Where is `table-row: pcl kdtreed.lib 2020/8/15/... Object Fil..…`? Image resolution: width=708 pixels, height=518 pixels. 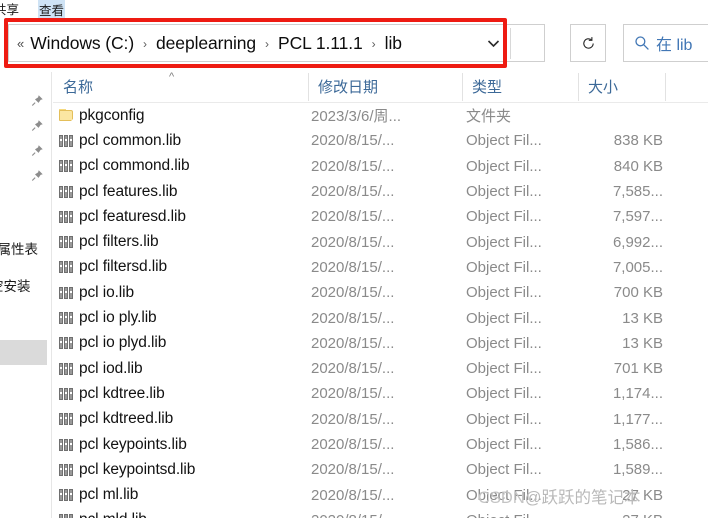 table-row: pcl kdtreed.lib 2020/8/15/... Object Fil..… is located at coordinates (380, 419).